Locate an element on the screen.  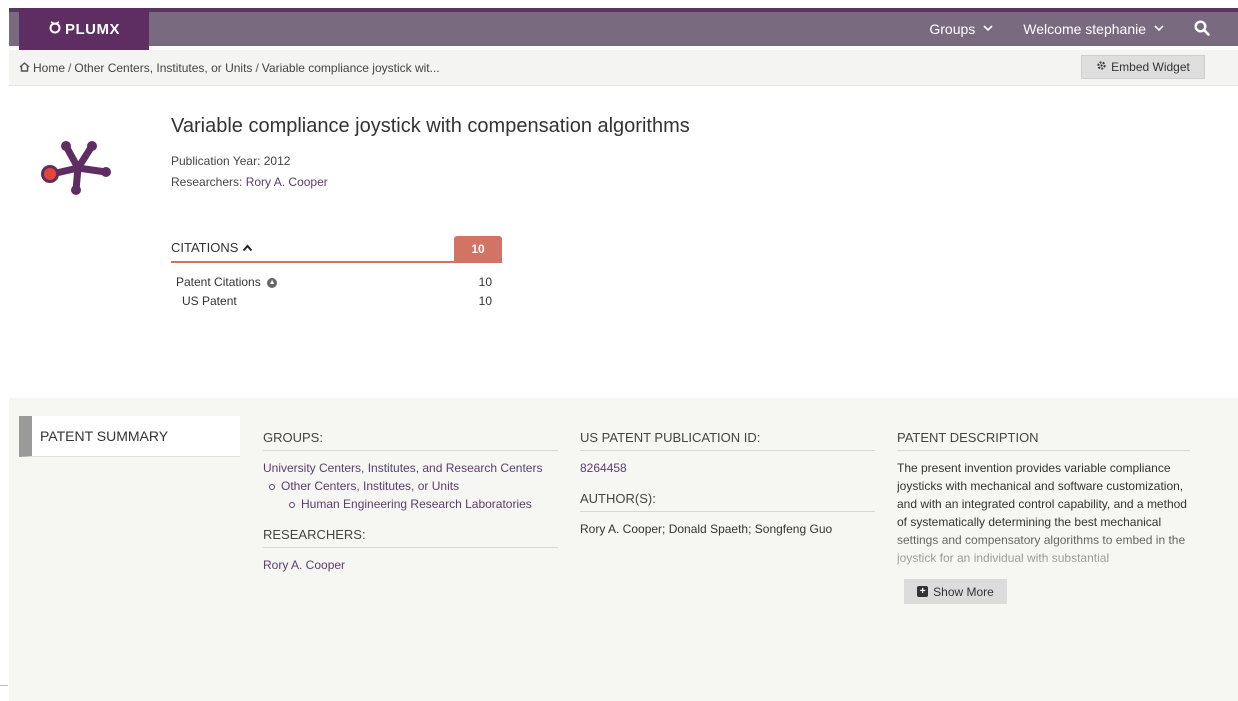
citations-count-badge: 10 is located at coordinates (478, 249).